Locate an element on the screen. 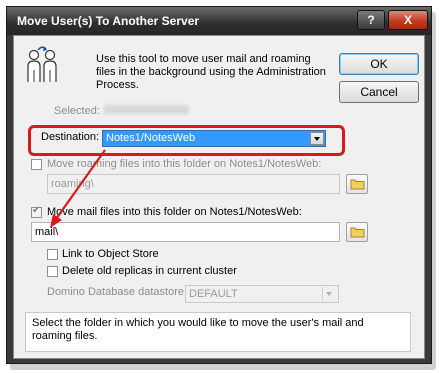 This screenshot has height=373, width=439. selected-value-redacted is located at coordinates (146, 109).